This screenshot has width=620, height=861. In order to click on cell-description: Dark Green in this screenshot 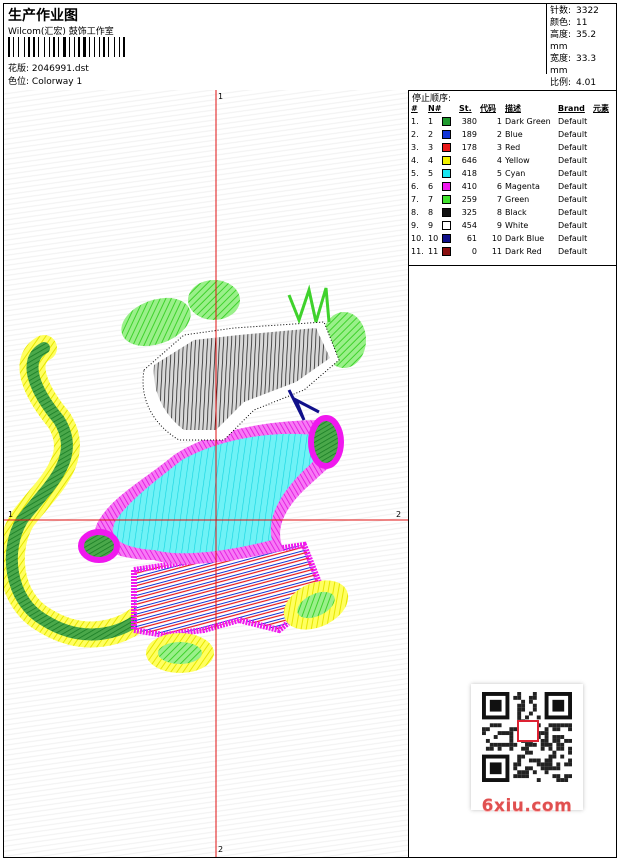, I will do `click(528, 121)`.